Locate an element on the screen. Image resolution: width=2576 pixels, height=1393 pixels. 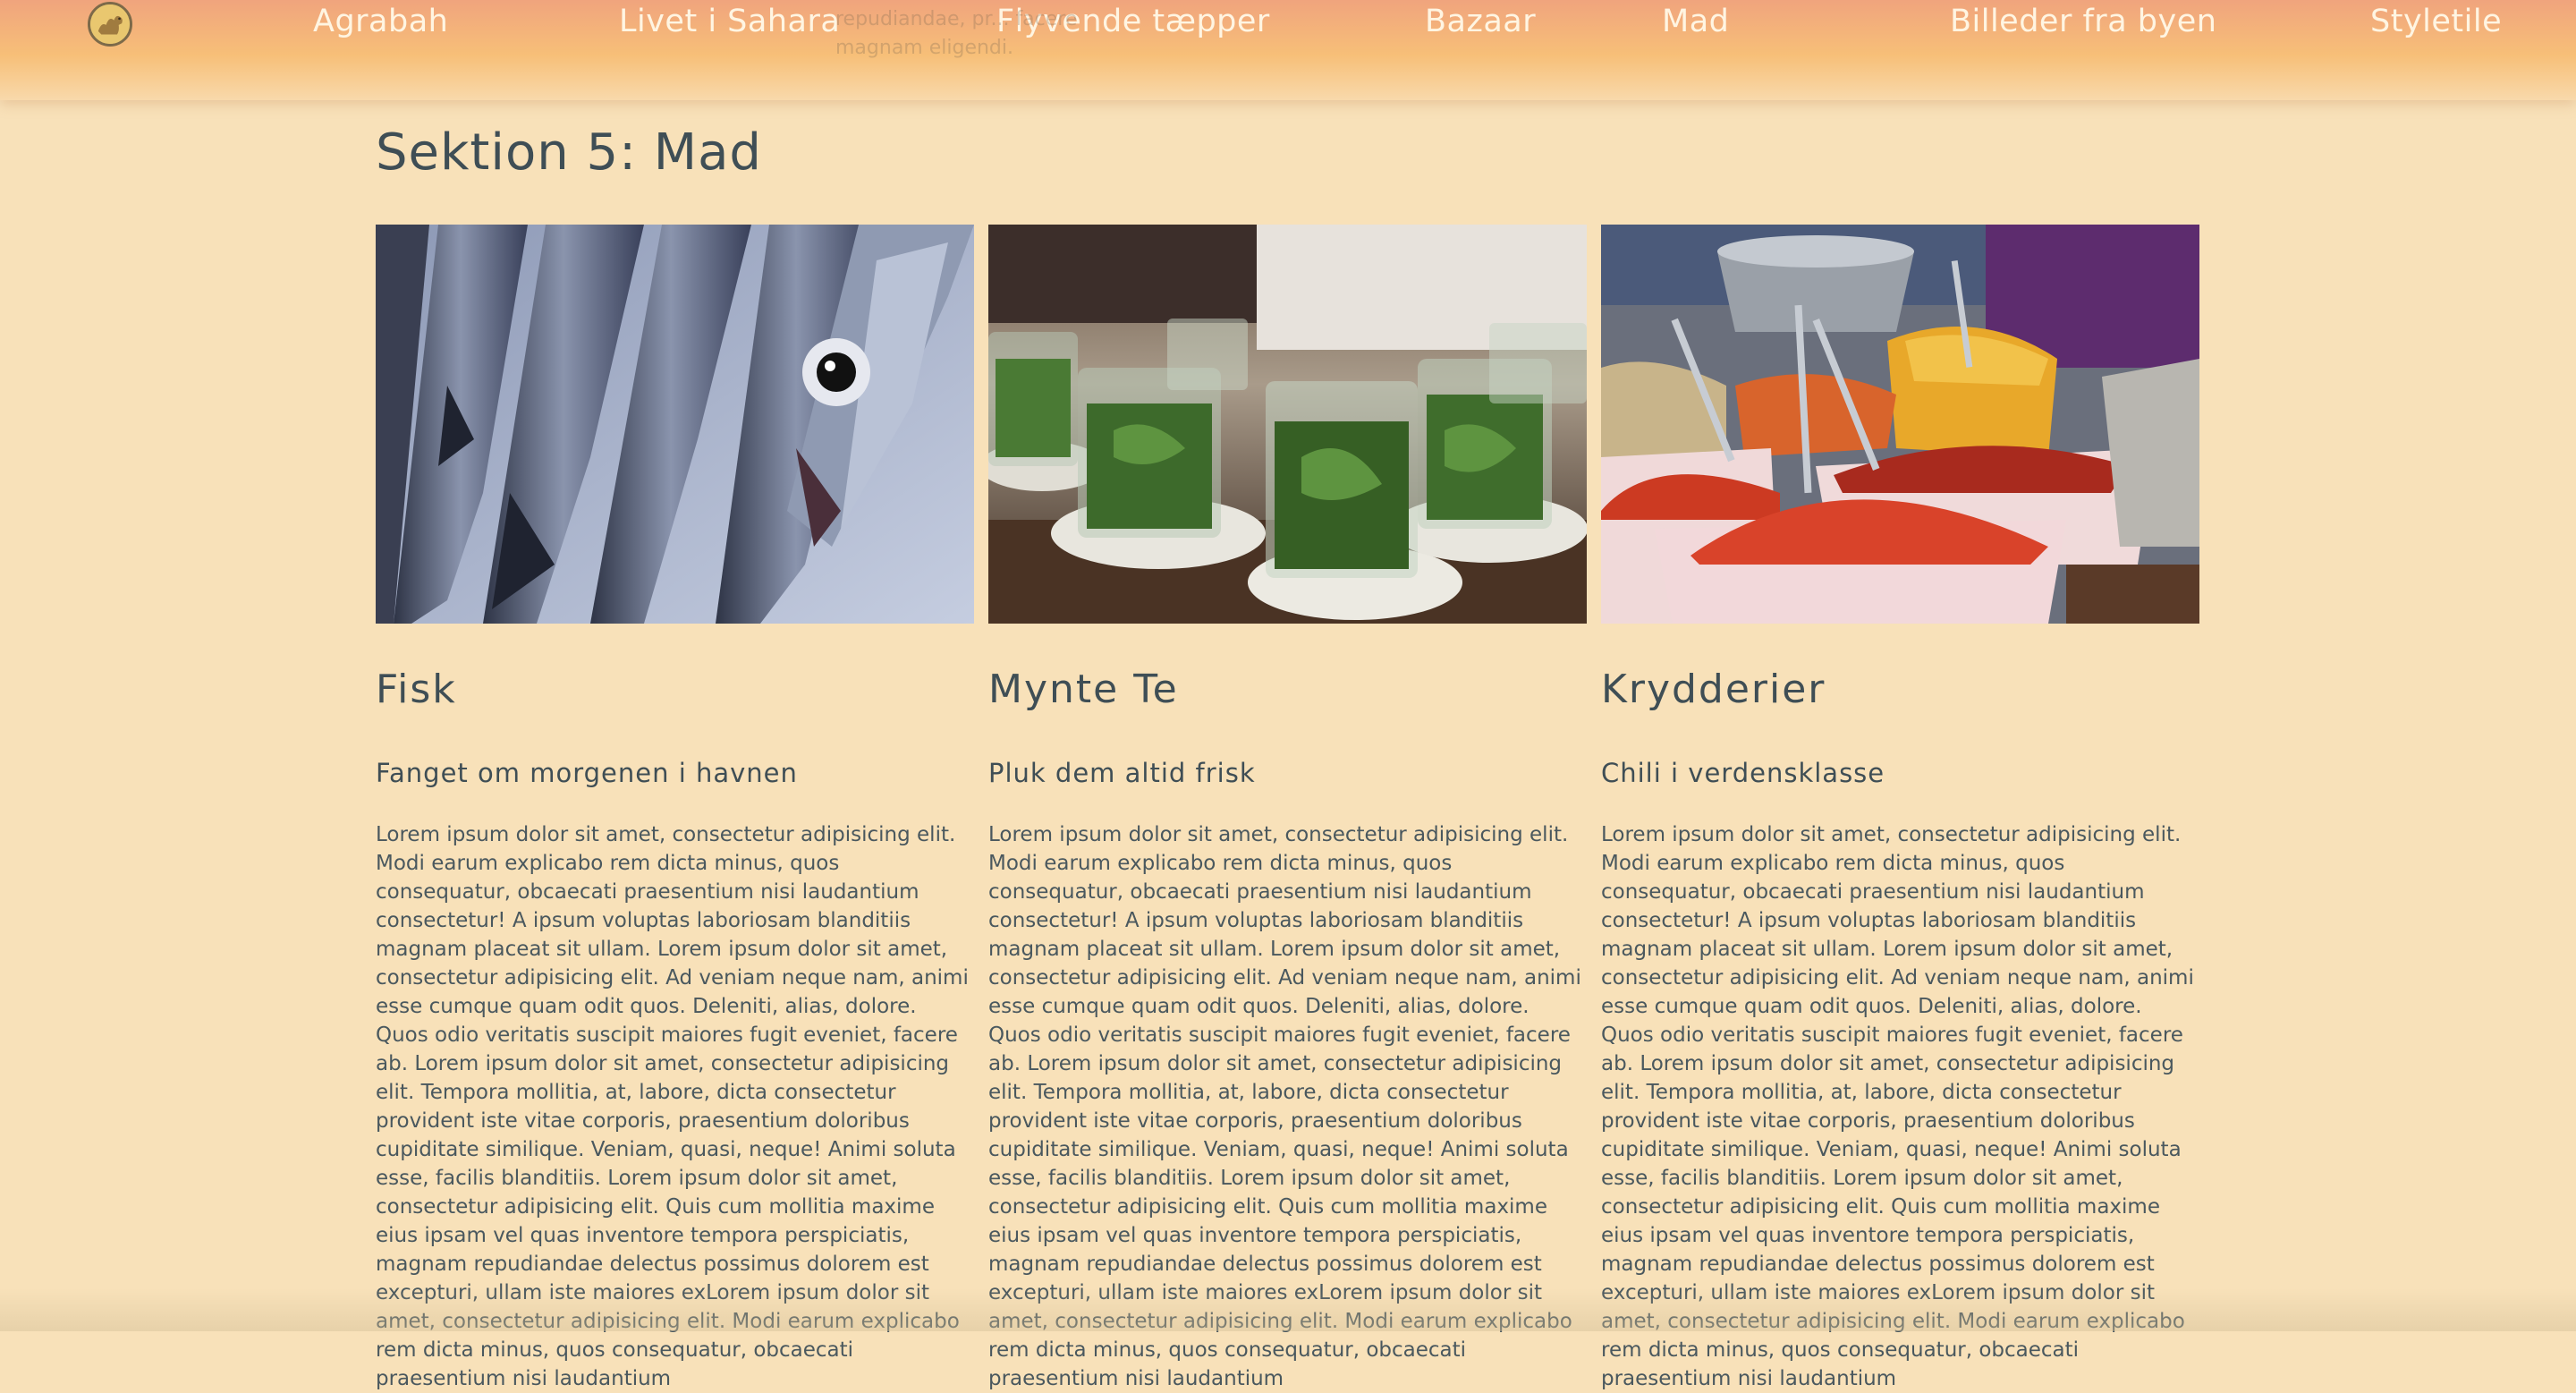
fish-photo is located at coordinates (675, 424).